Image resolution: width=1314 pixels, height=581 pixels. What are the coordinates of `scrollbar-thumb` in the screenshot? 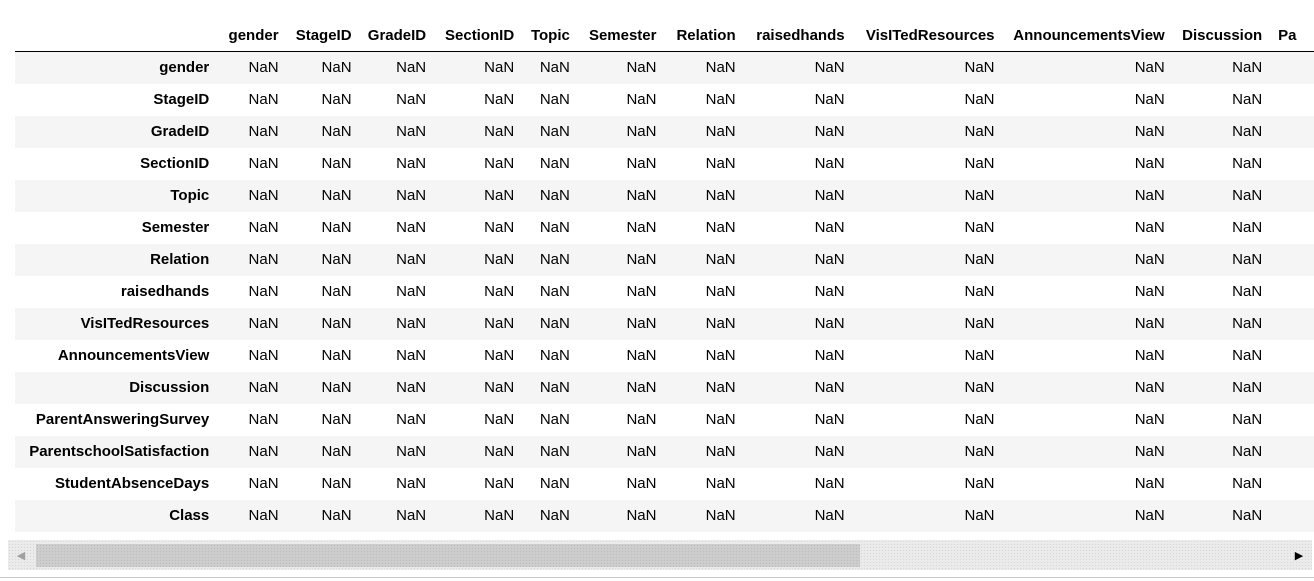 It's located at (448, 555).